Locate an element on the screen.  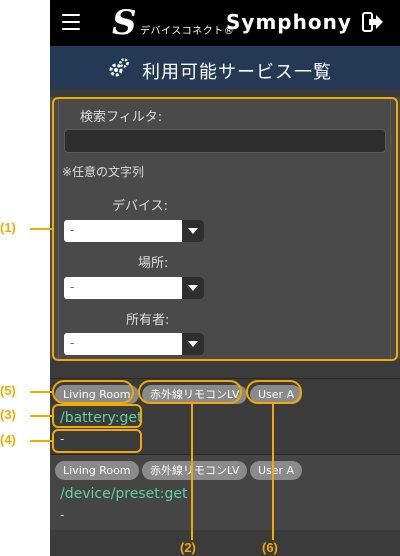
owner-tag: User A is located at coordinates (276, 470).